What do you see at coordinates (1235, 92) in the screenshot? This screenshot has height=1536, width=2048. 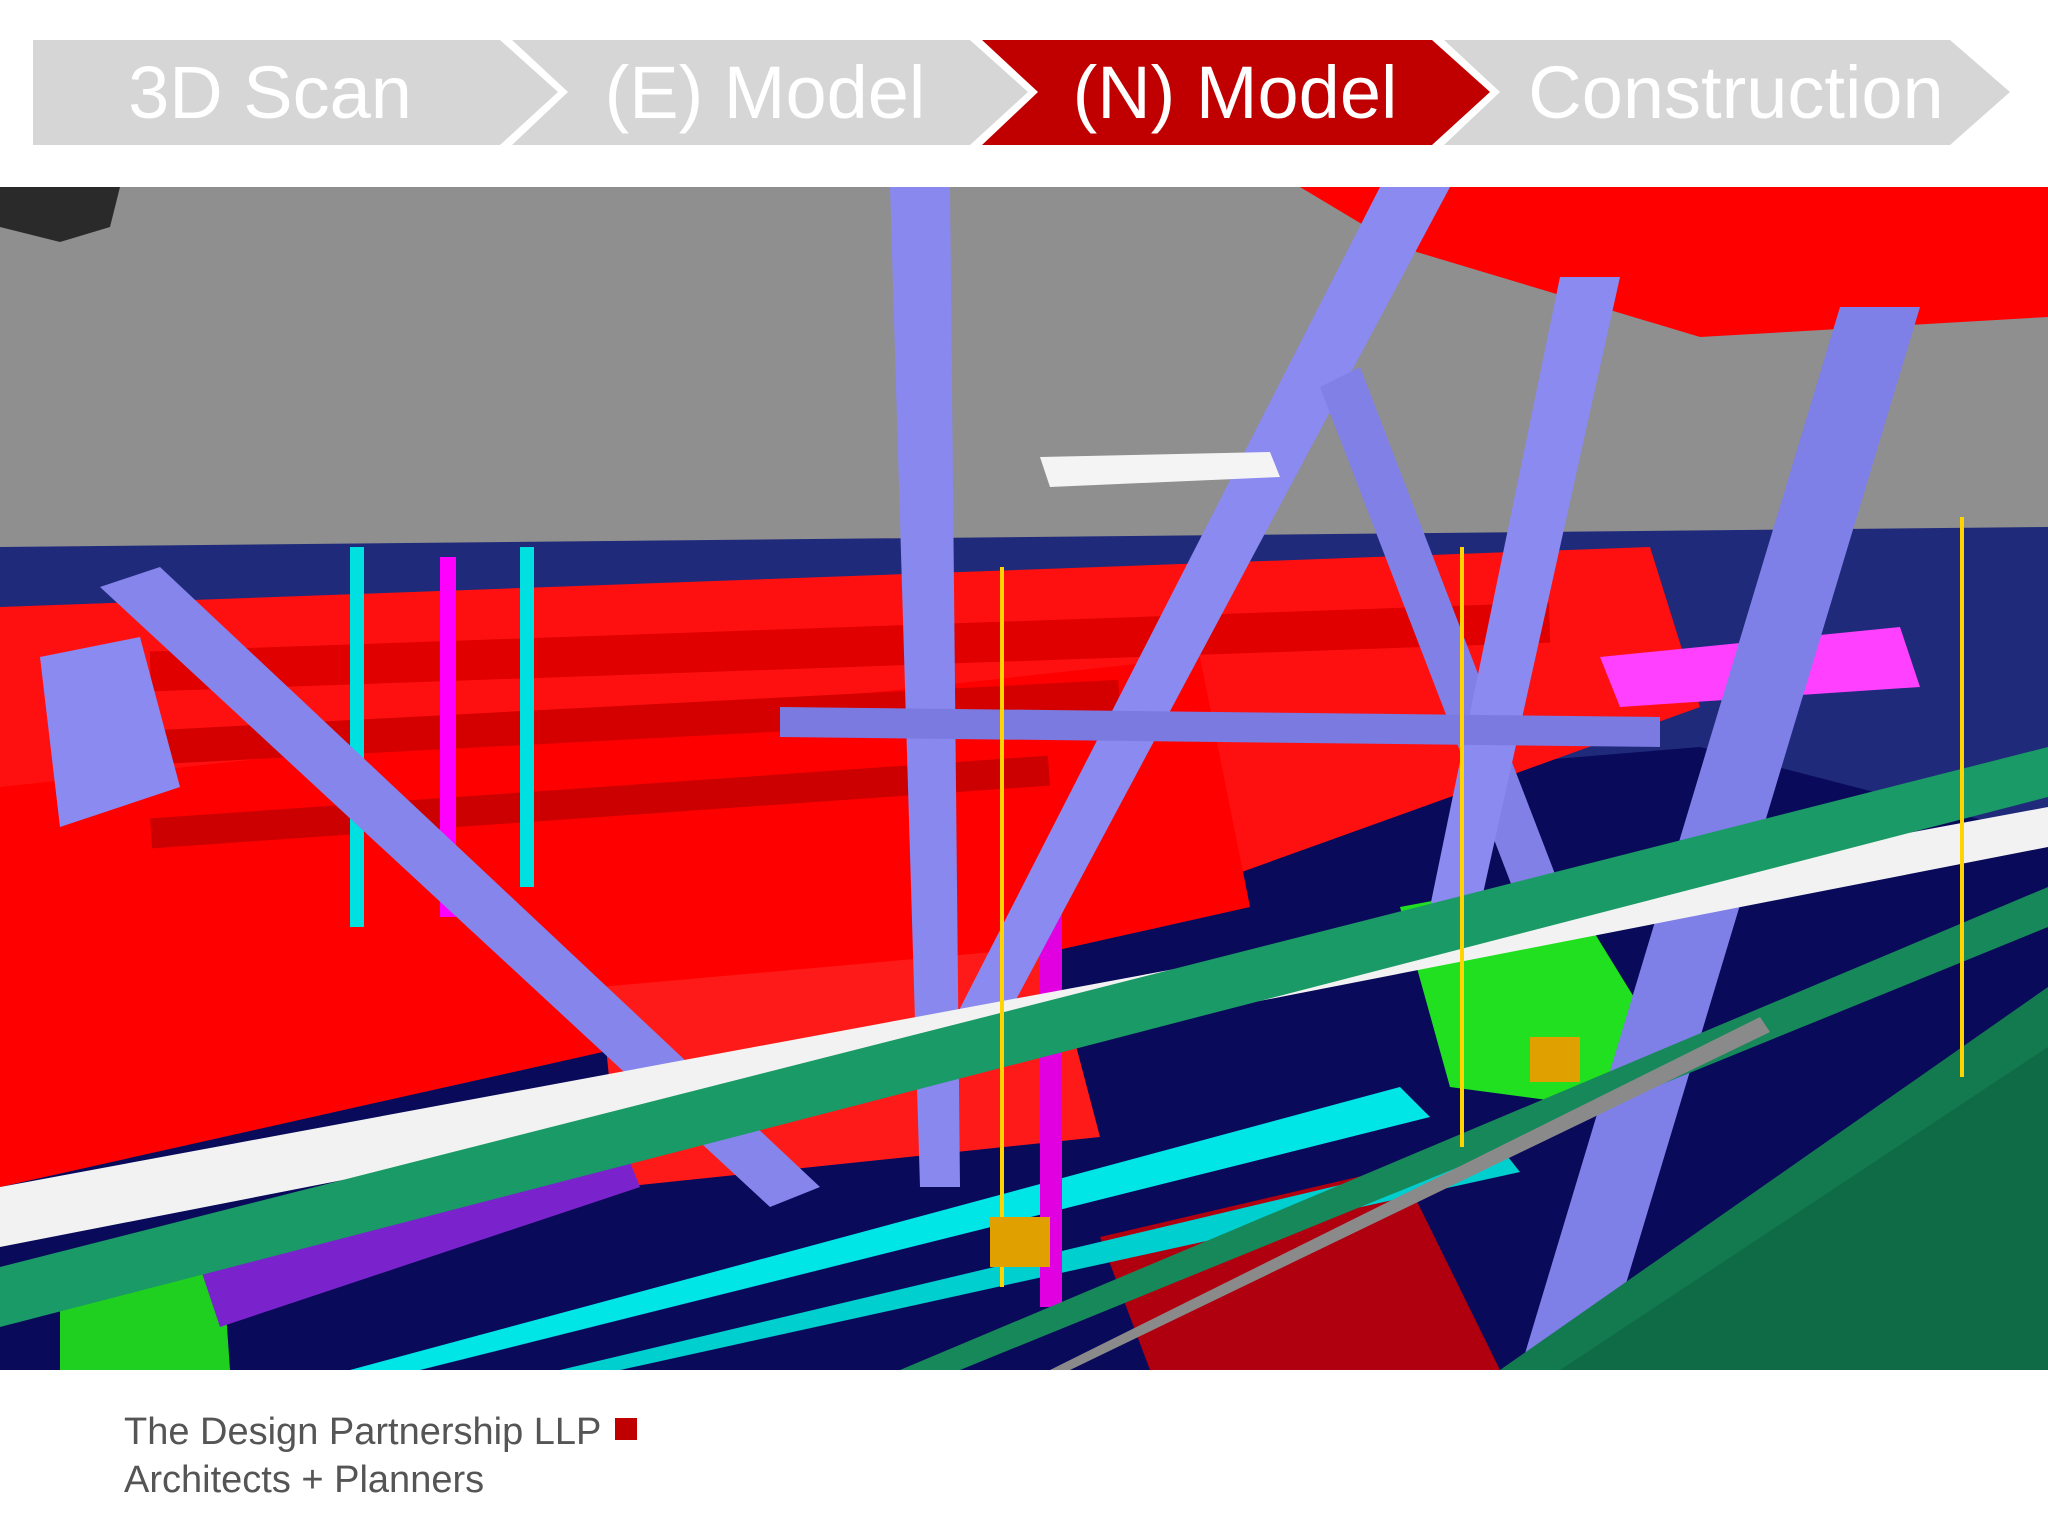 I see `step-label-n-model: (N) Model` at bounding box center [1235, 92].